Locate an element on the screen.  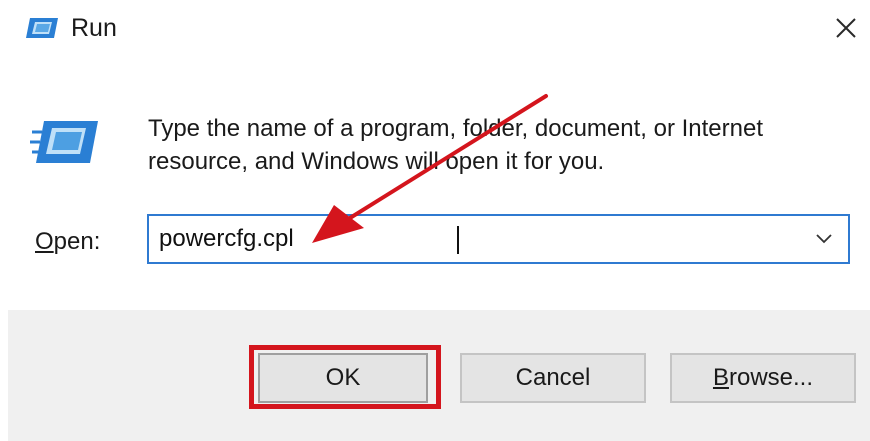
dropdown-button is located at coordinates (824, 239).